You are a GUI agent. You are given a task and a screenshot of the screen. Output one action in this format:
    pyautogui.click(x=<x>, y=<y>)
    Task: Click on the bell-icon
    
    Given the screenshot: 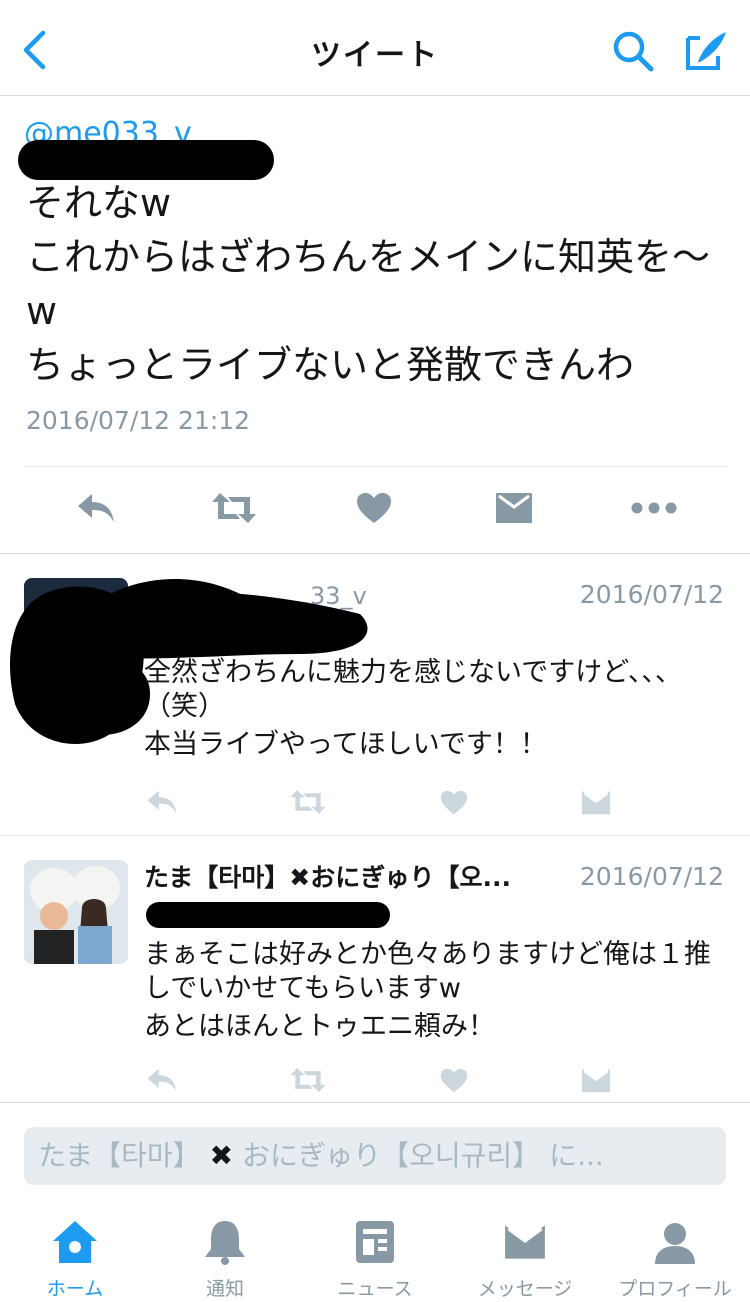 What is the action you would take?
    pyautogui.click(x=225, y=1243)
    